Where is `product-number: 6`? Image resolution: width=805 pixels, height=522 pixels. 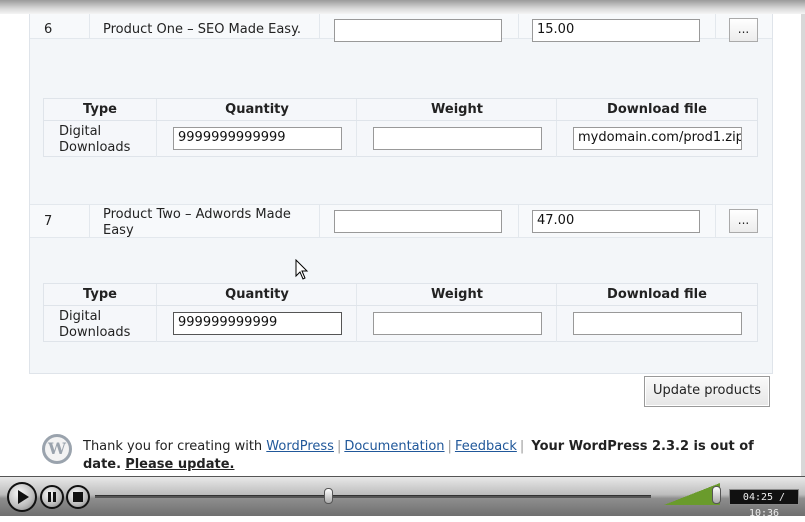
product-number: 6 is located at coordinates (48, 29).